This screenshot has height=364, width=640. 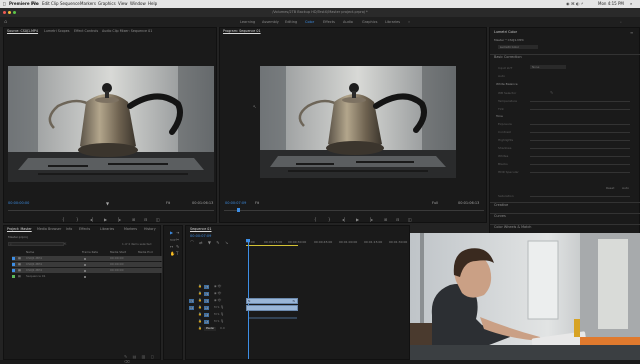 What do you see at coordinates (242, 31) in the screenshot?
I see `tab-program: Program: Sequence 01` at bounding box center [242, 31].